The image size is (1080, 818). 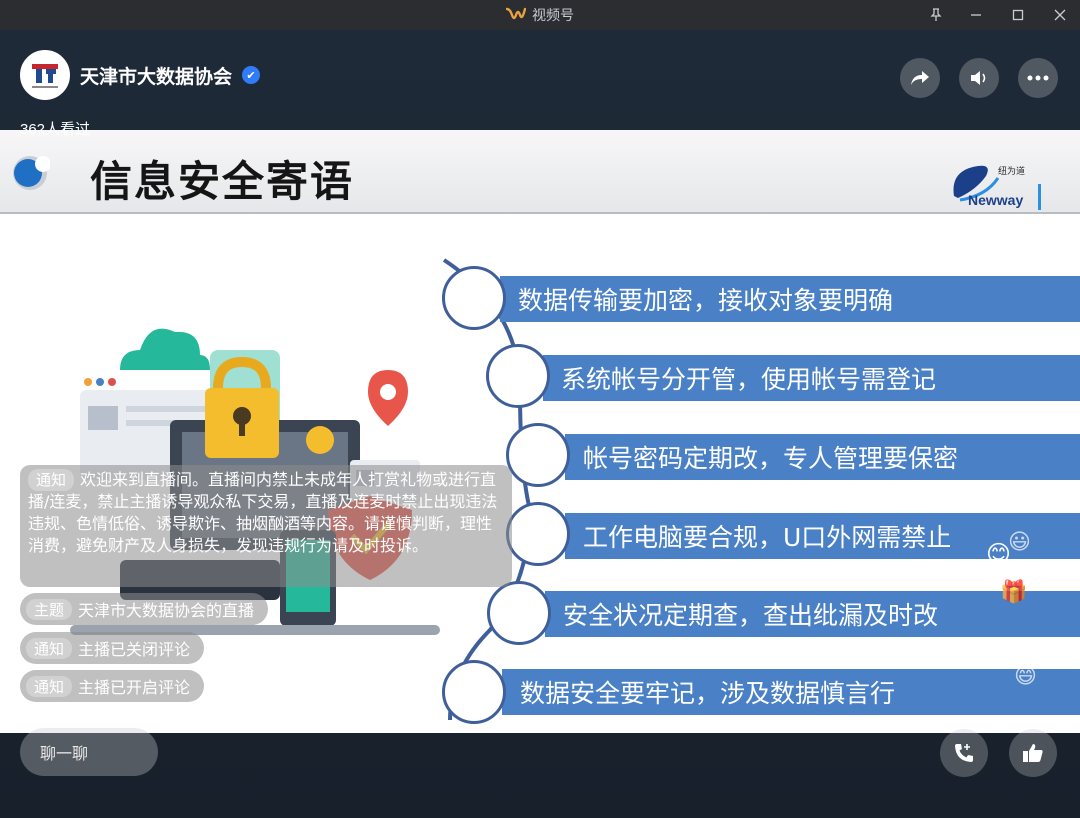 I want to click on volume-icon, so click(x=978, y=78).